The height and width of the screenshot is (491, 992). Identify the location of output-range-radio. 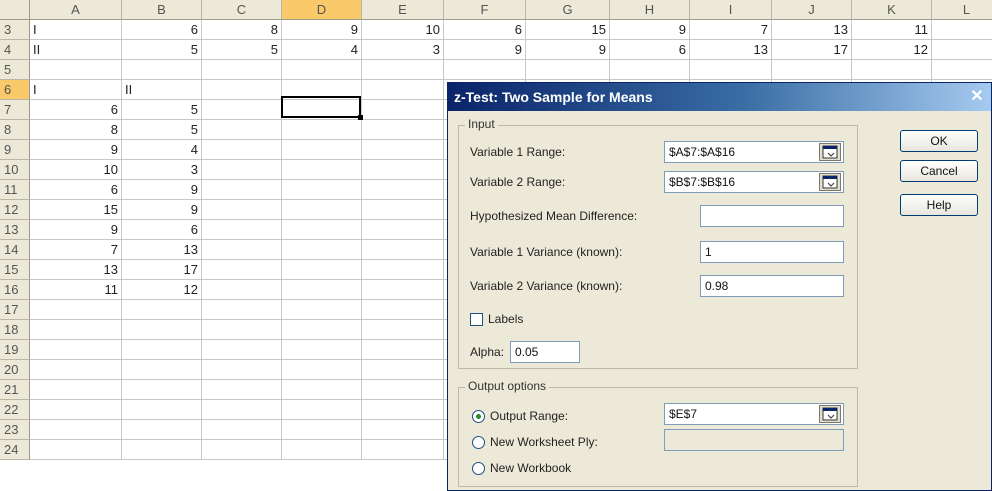
(478, 416).